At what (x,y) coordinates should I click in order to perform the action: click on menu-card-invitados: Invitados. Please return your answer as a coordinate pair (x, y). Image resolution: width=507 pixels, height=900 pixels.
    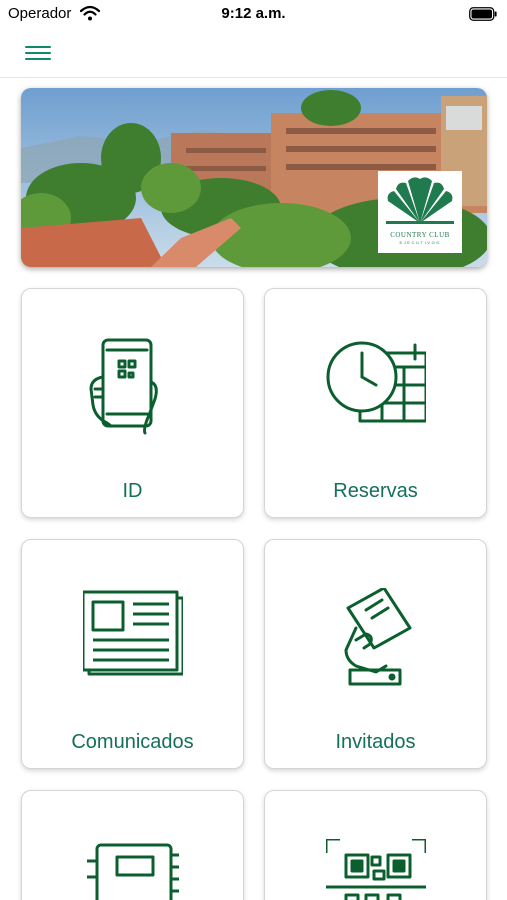
    Looking at the image, I should click on (375, 654).